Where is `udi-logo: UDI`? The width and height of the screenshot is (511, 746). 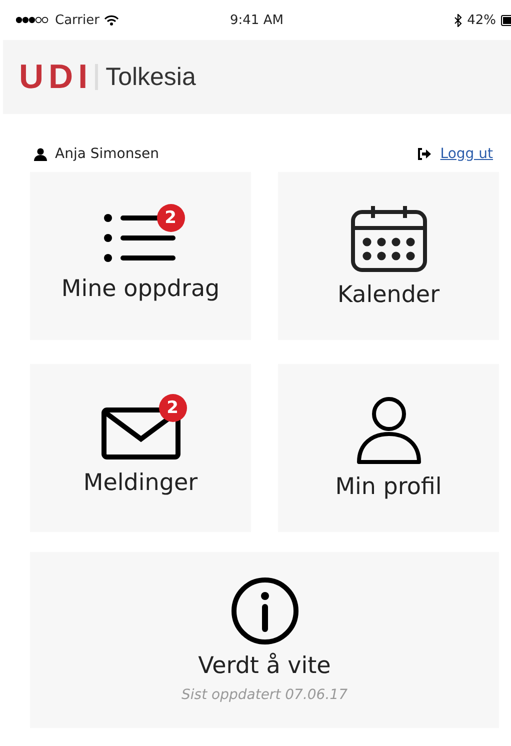 udi-logo: UDI is located at coordinates (56, 77).